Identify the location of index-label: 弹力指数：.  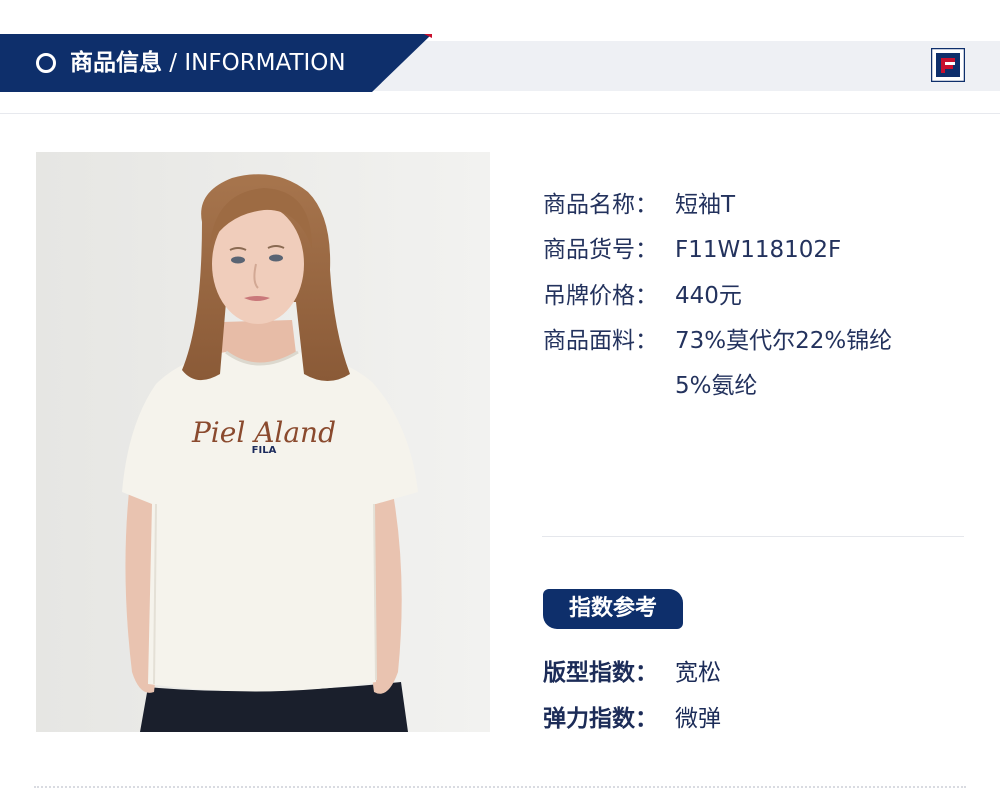
(600, 719).